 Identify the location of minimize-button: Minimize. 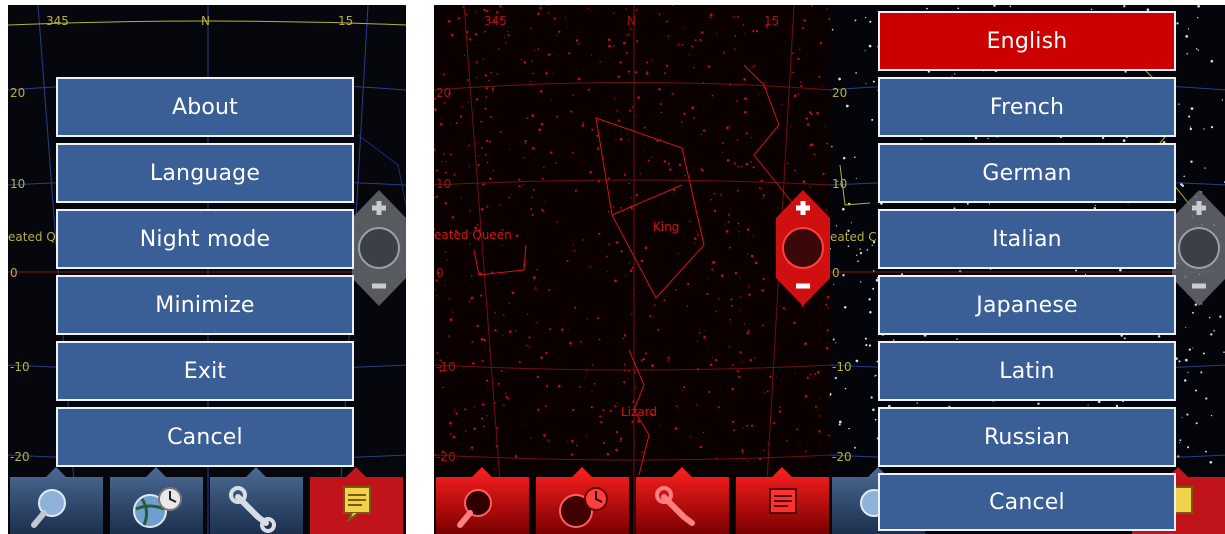
(205, 305).